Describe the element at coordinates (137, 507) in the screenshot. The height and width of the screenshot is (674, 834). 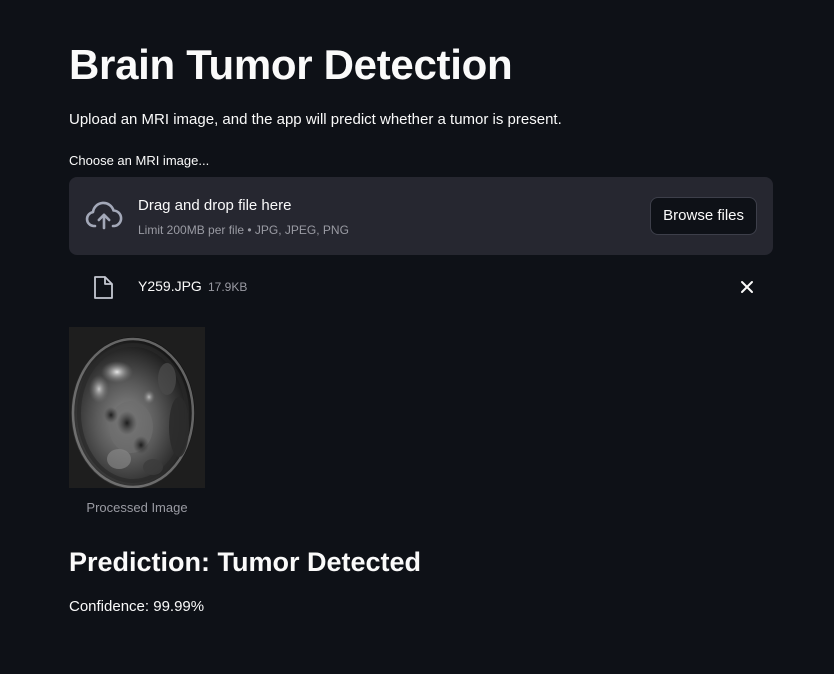
I see `image-caption: Processed Image` at that location.